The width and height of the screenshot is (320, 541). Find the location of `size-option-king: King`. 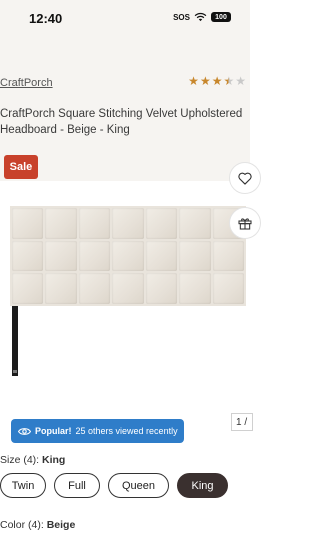

size-option-king: King is located at coordinates (202, 485).